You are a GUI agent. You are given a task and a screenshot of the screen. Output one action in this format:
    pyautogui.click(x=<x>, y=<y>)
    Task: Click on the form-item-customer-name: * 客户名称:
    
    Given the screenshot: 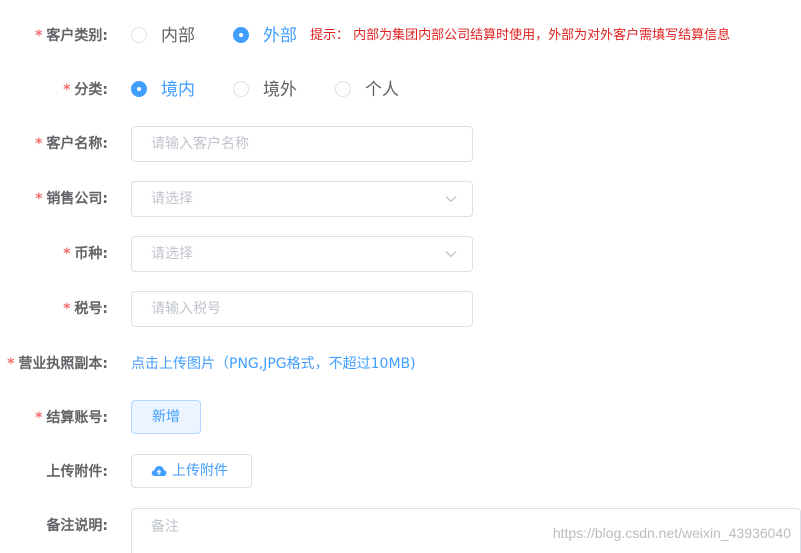 What is the action you would take?
    pyautogui.click(x=400, y=144)
    